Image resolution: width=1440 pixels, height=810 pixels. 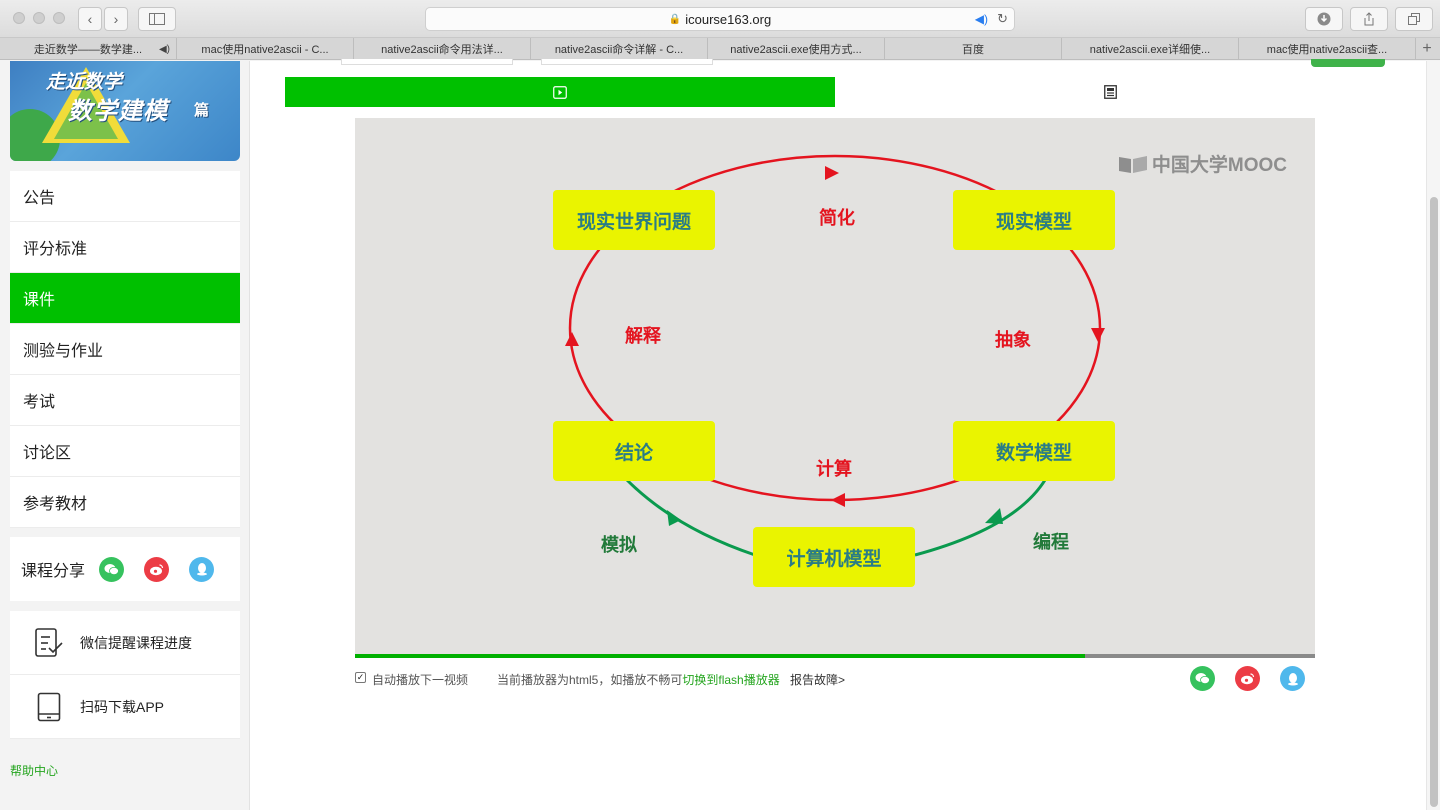 I want to click on banner-title-line1: 走近数学, so click(x=84, y=82).